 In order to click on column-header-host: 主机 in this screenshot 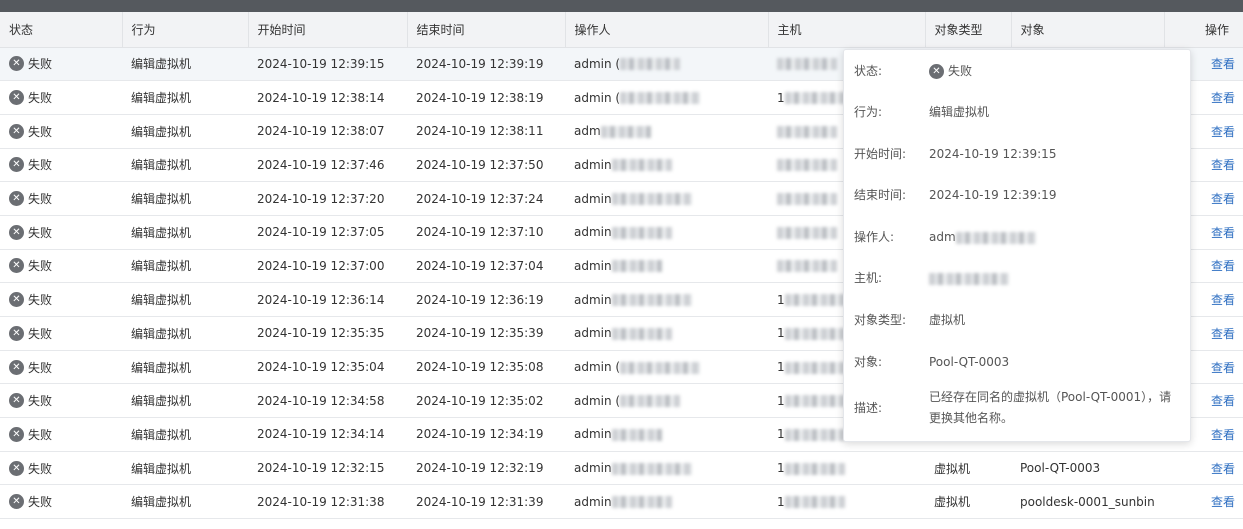, I will do `click(847, 30)`.